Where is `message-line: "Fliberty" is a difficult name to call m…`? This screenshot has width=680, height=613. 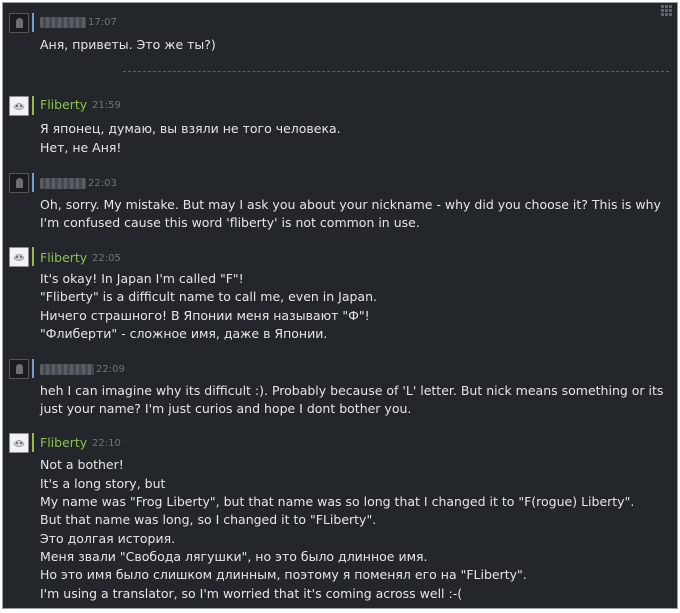
message-line: "Fliberty" is a difficult name to call m… is located at coordinates (208, 296).